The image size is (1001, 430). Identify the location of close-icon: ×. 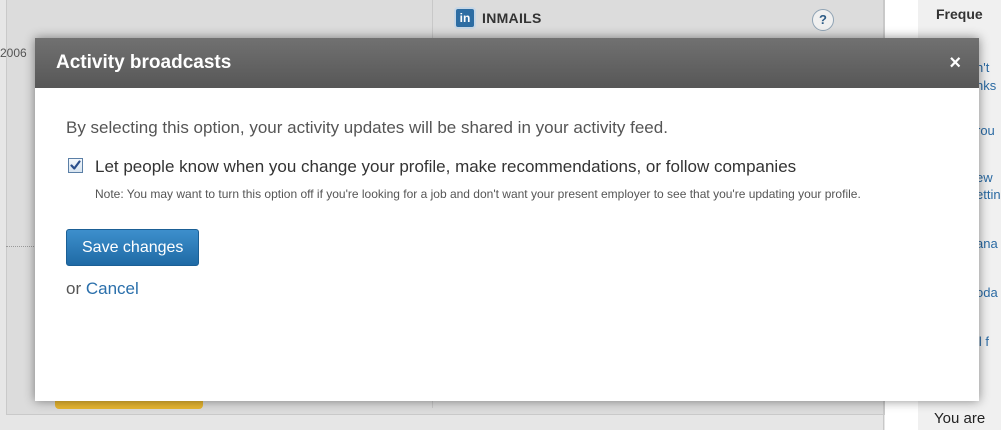
(955, 63).